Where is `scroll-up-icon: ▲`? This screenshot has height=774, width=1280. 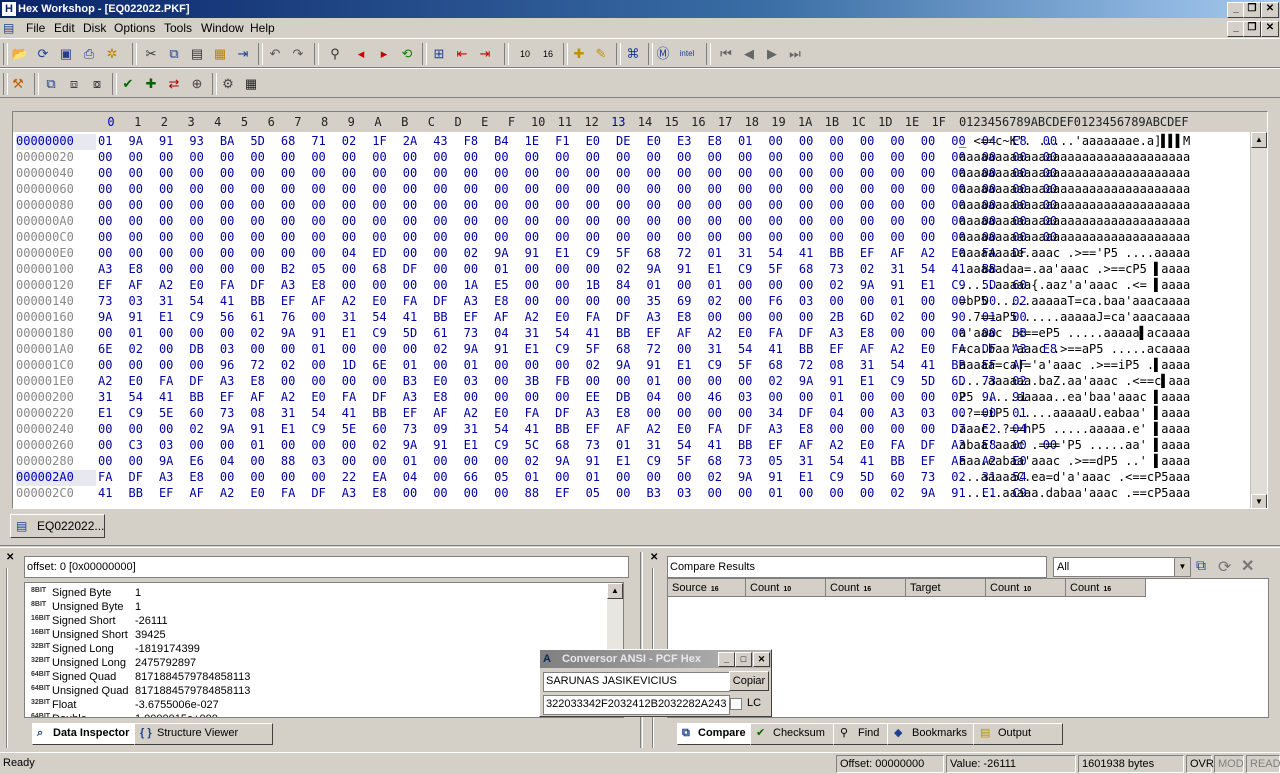 scroll-up-icon: ▲ is located at coordinates (1259, 140).